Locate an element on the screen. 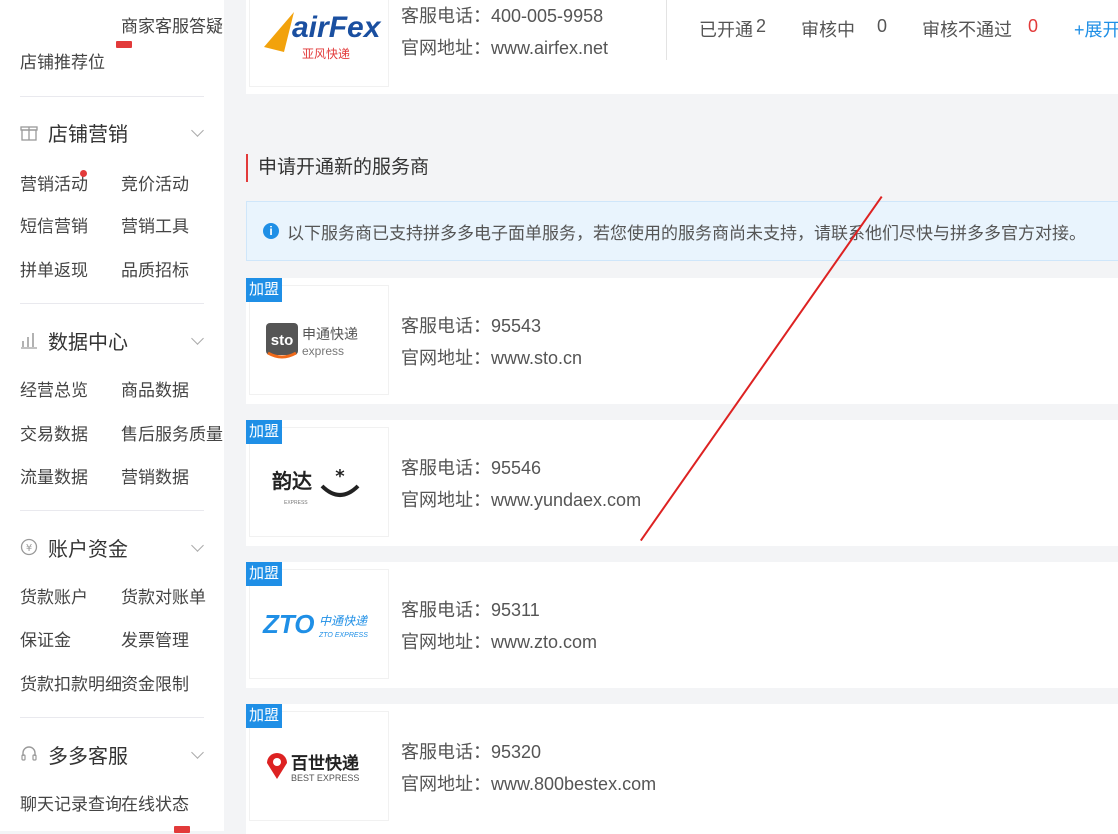 Image resolution: width=1118 pixels, height=834 pixels. section-title: 账户资金 is located at coordinates (88, 549).